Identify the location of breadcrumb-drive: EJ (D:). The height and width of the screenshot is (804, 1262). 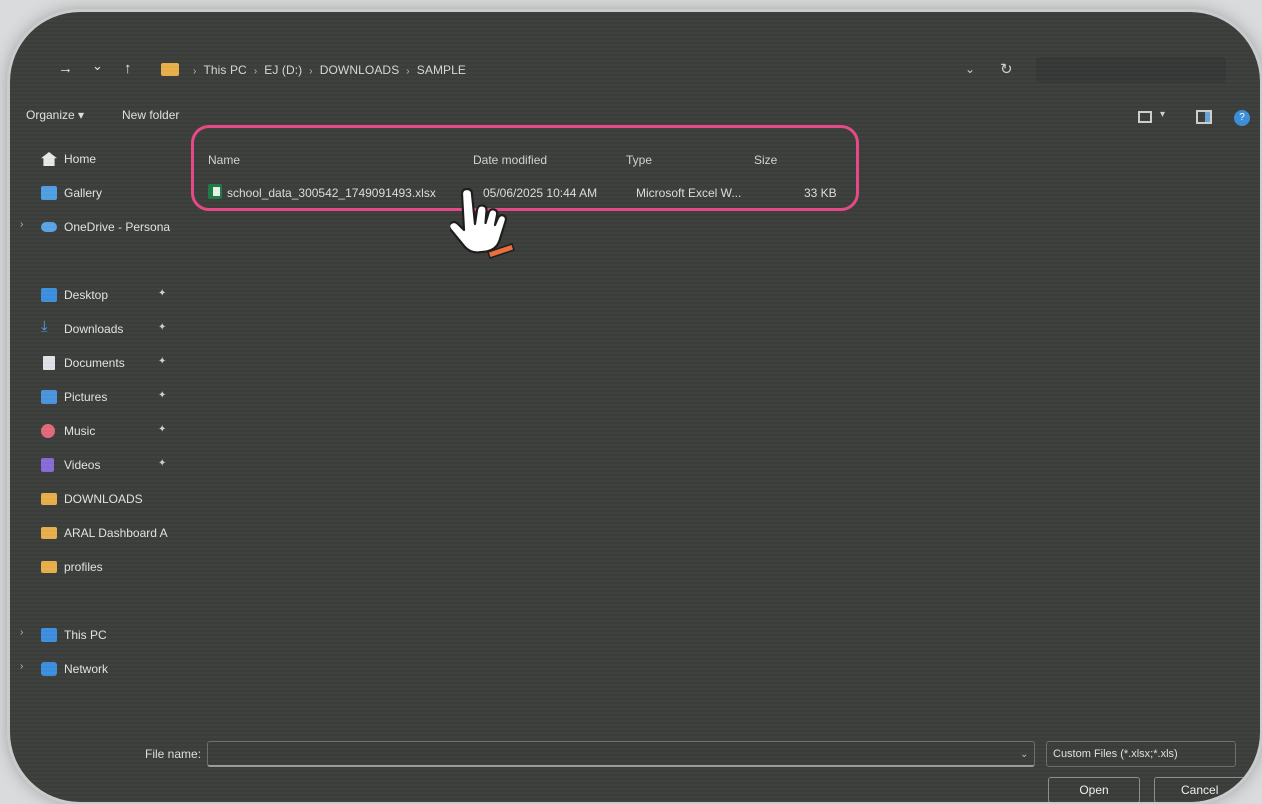
(283, 70).